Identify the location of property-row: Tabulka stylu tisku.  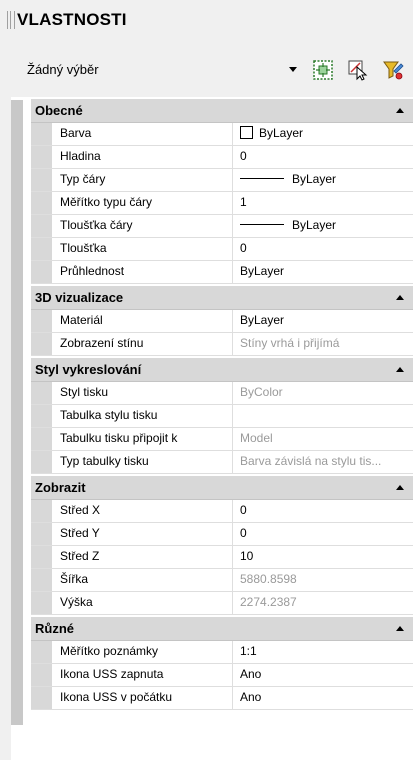
(222, 416).